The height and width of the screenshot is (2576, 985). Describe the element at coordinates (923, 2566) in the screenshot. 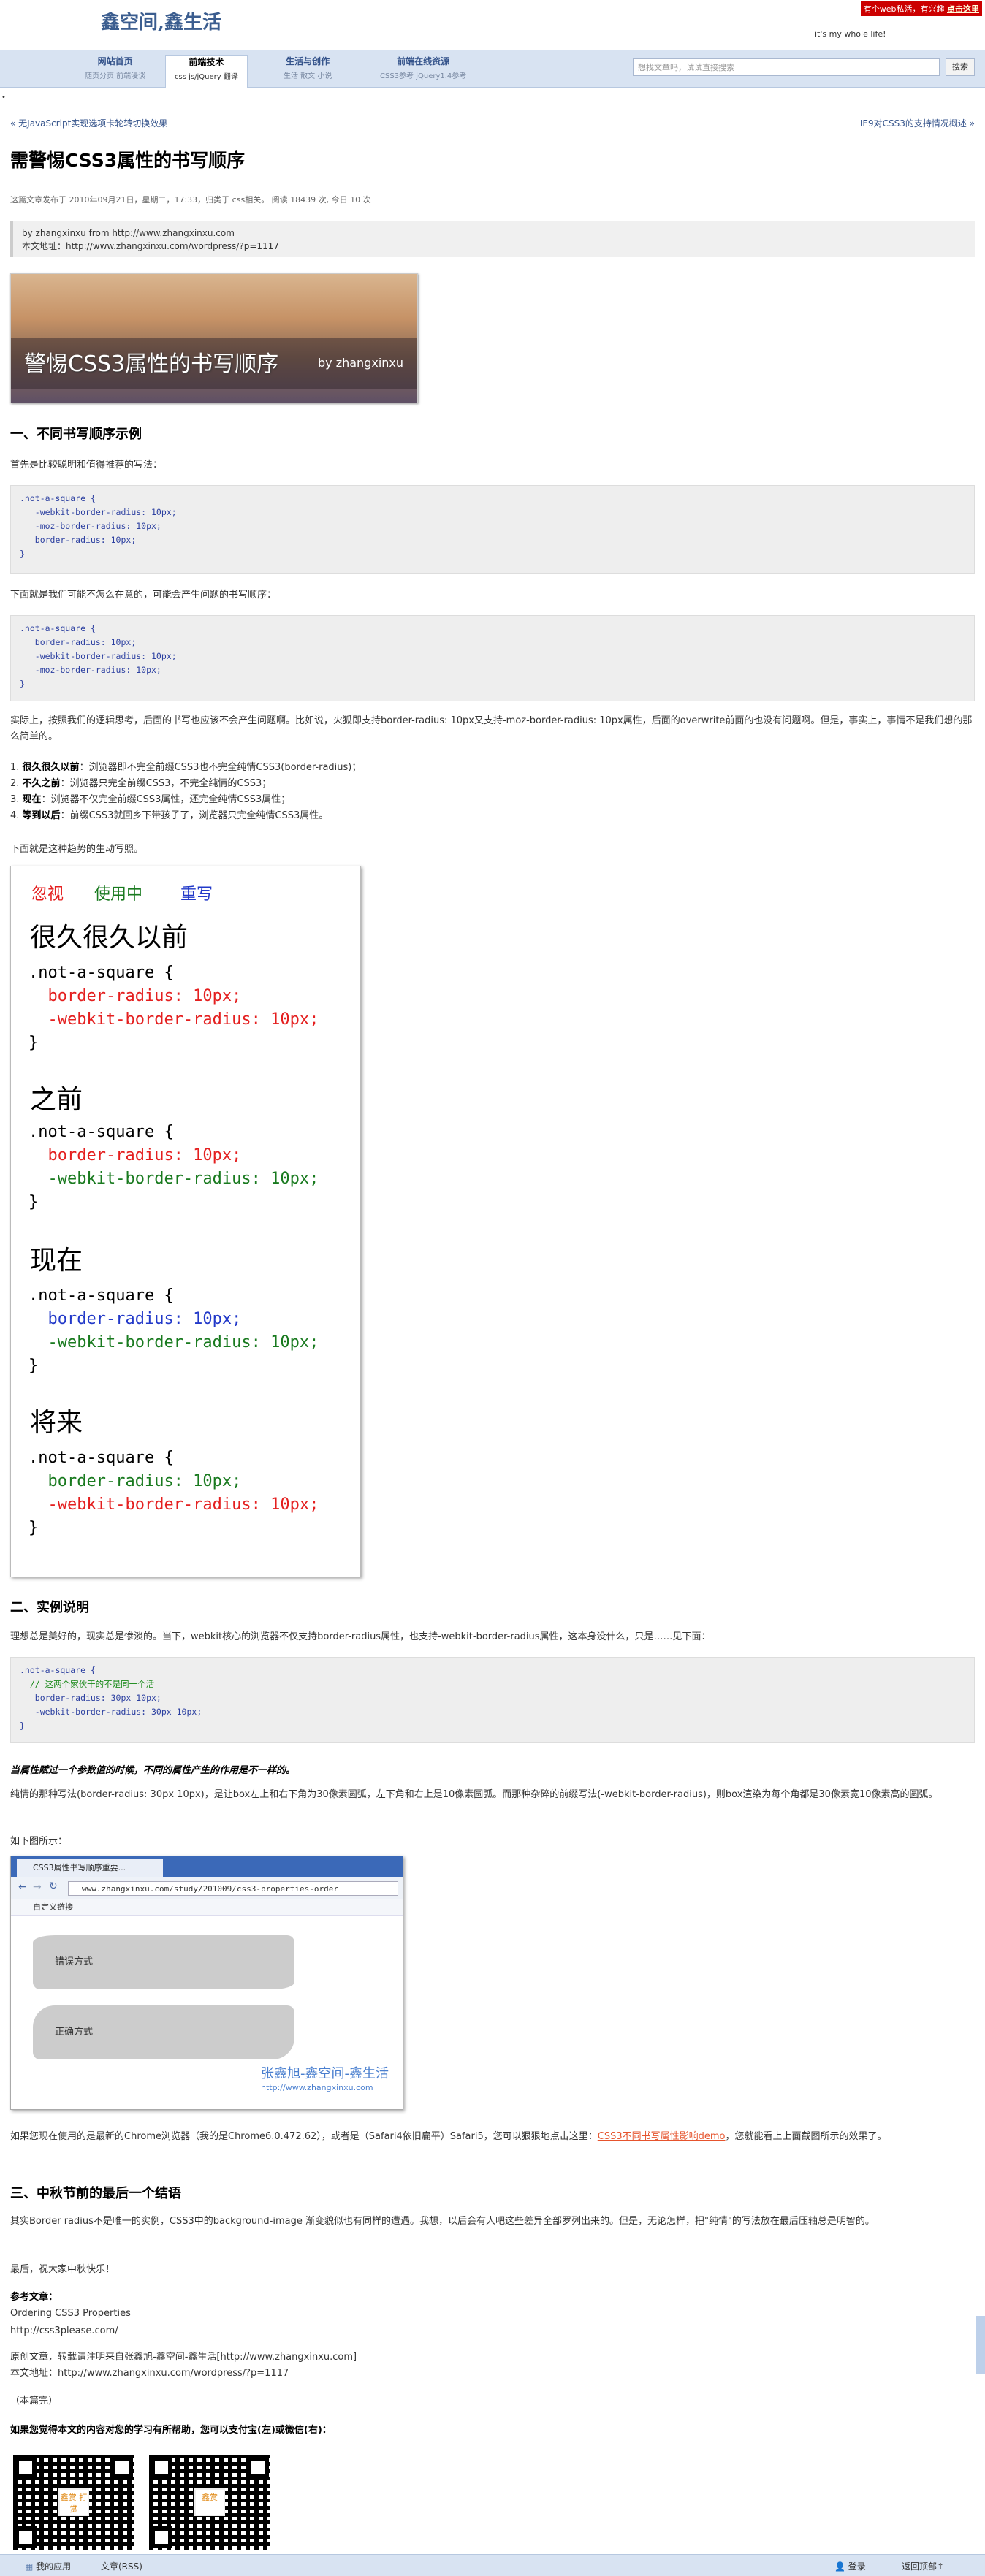

I see `back-to-top-link: 返回顶部↑` at that location.